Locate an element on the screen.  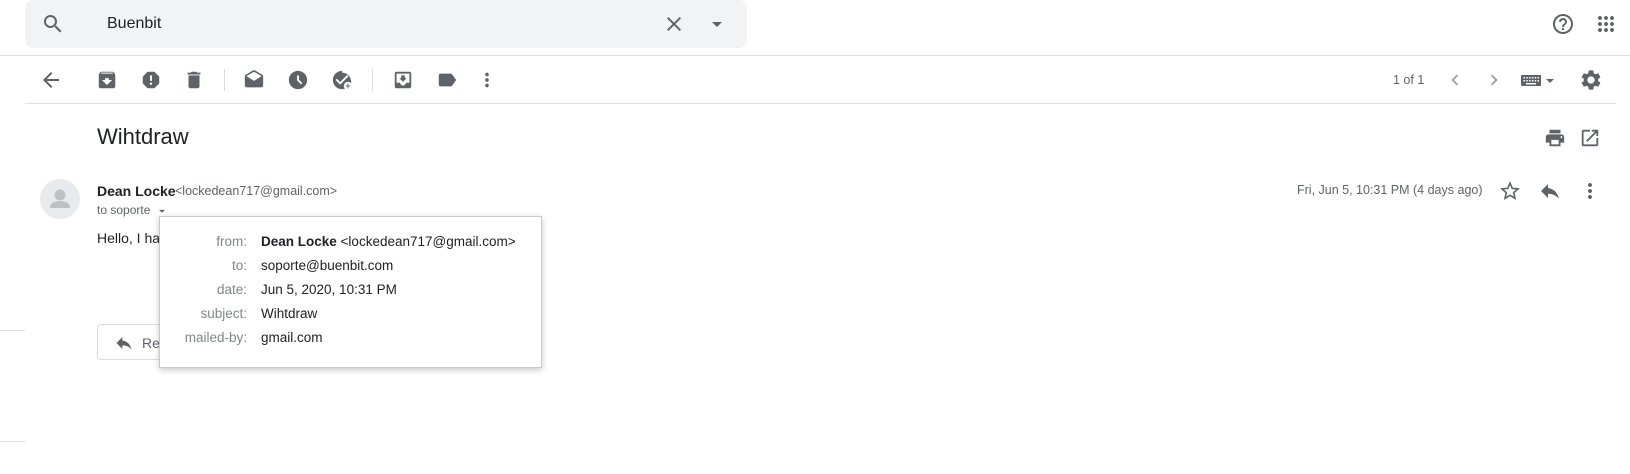
avatar is located at coordinates (60, 199).